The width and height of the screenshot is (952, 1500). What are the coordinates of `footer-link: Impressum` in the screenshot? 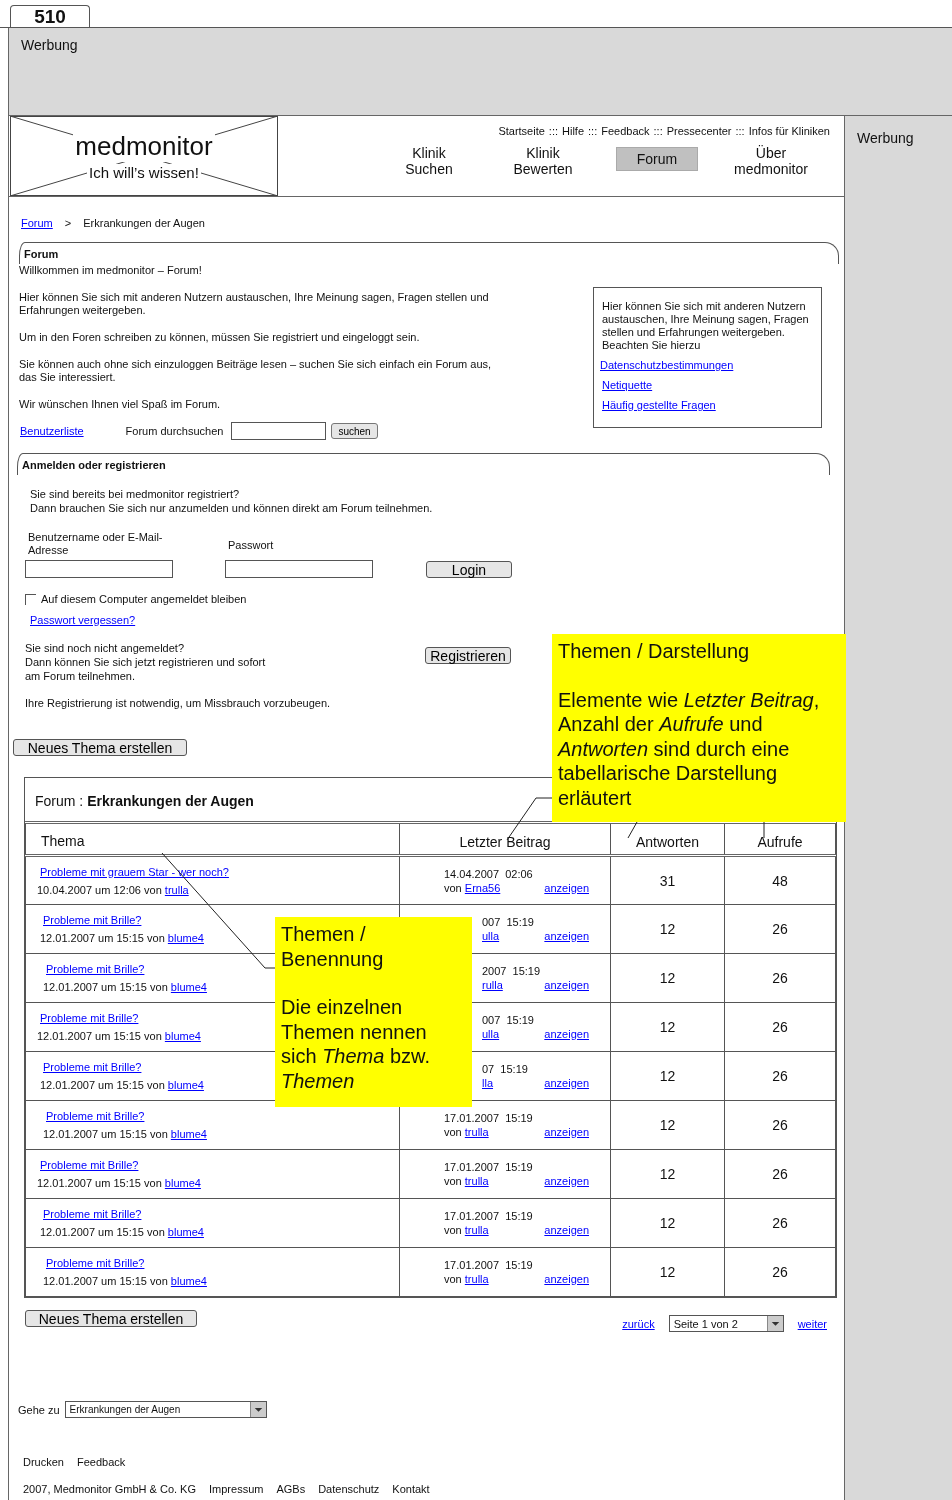 It's located at (236, 1489).